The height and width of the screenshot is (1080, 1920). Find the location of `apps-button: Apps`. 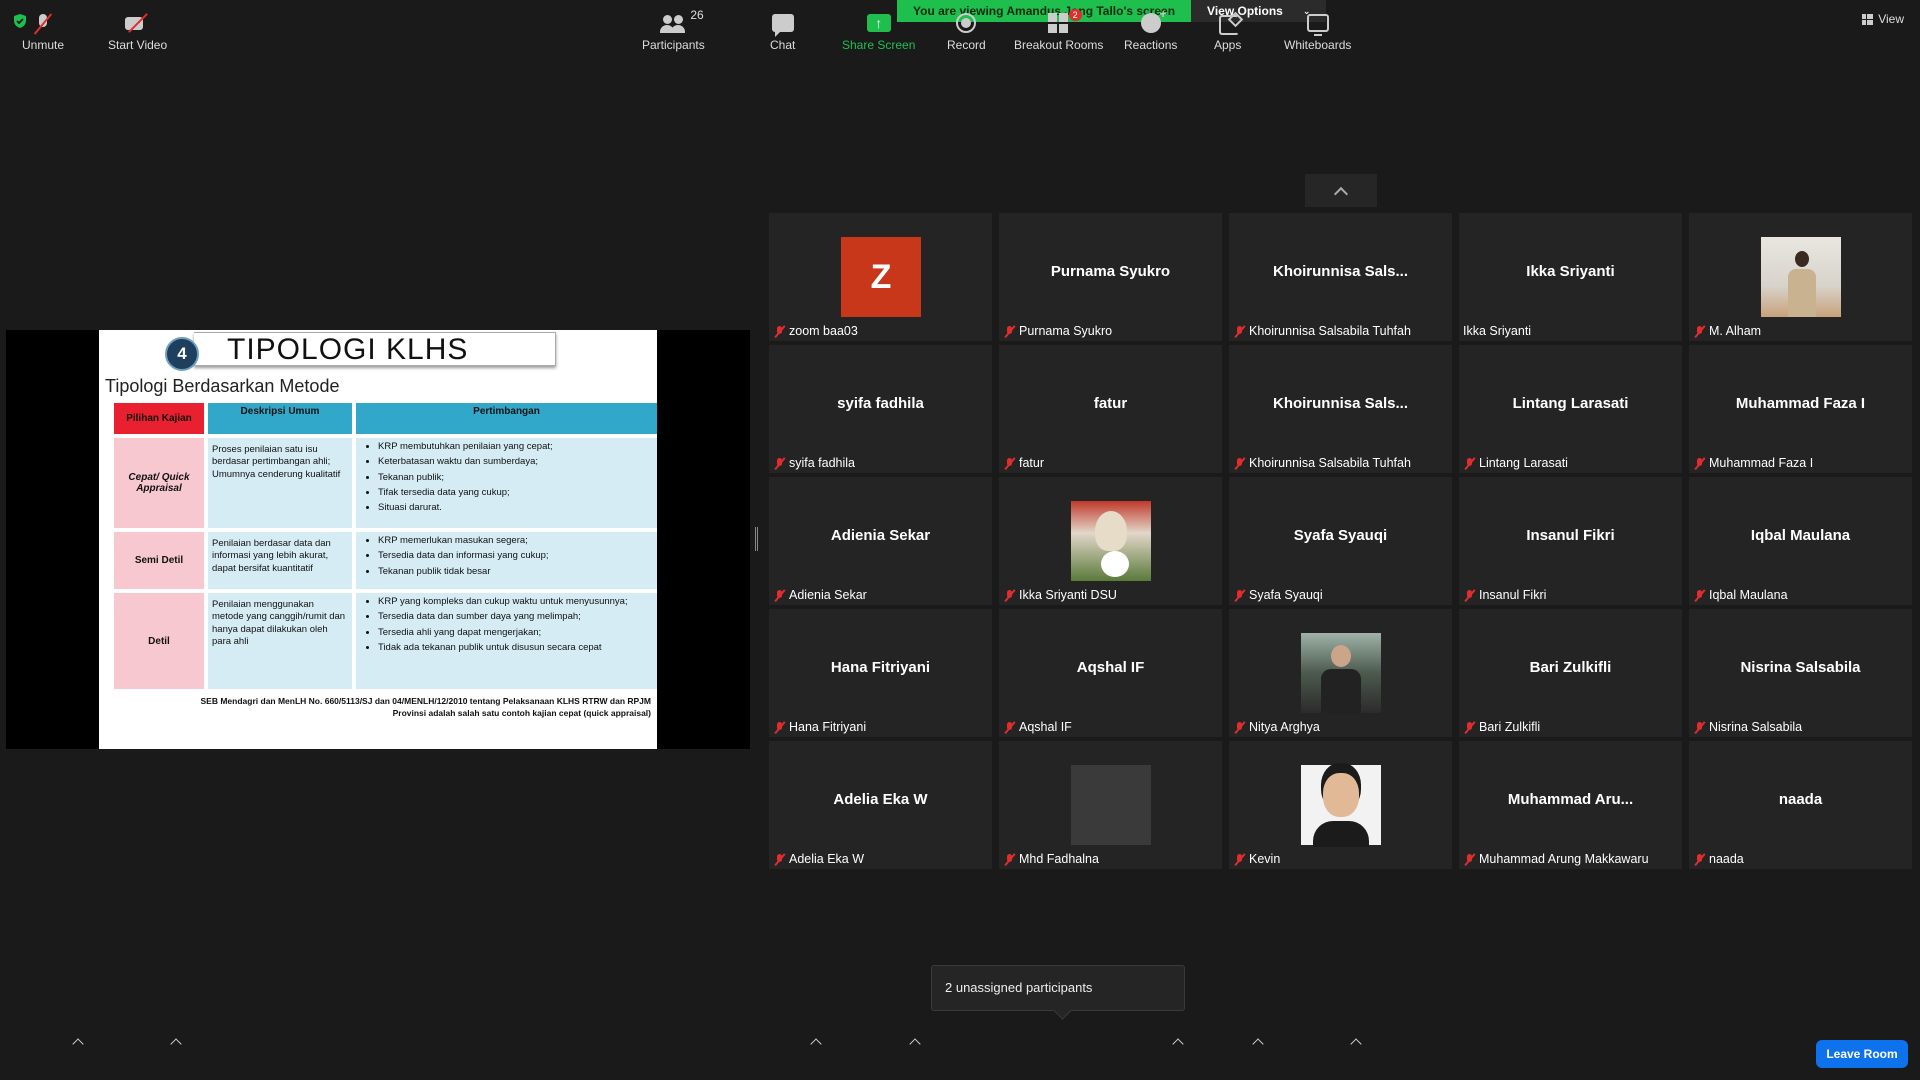

apps-button: Apps is located at coordinates (1227, 31).